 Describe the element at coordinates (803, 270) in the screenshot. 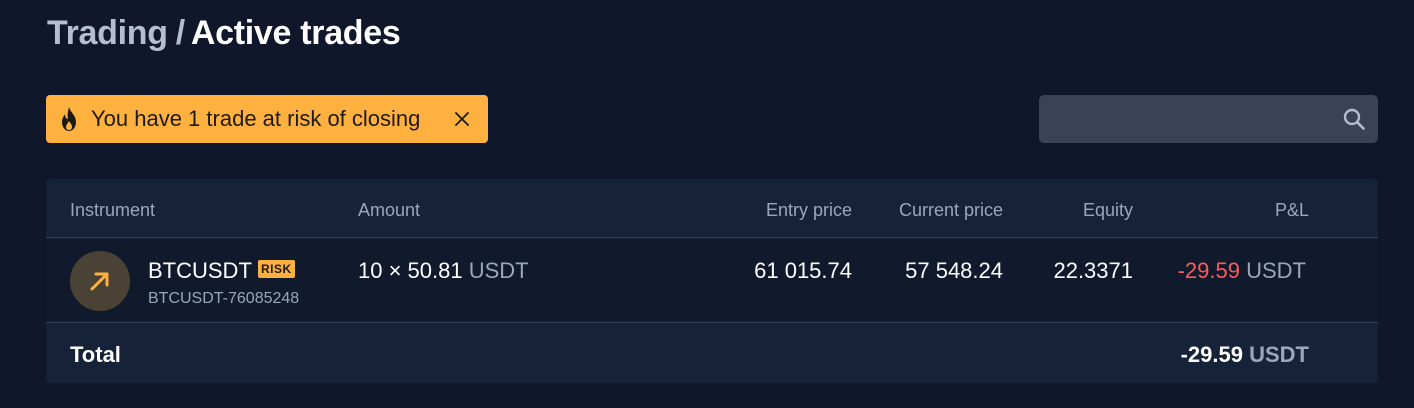

I see `entry-price-cell: 61 015.74` at that location.